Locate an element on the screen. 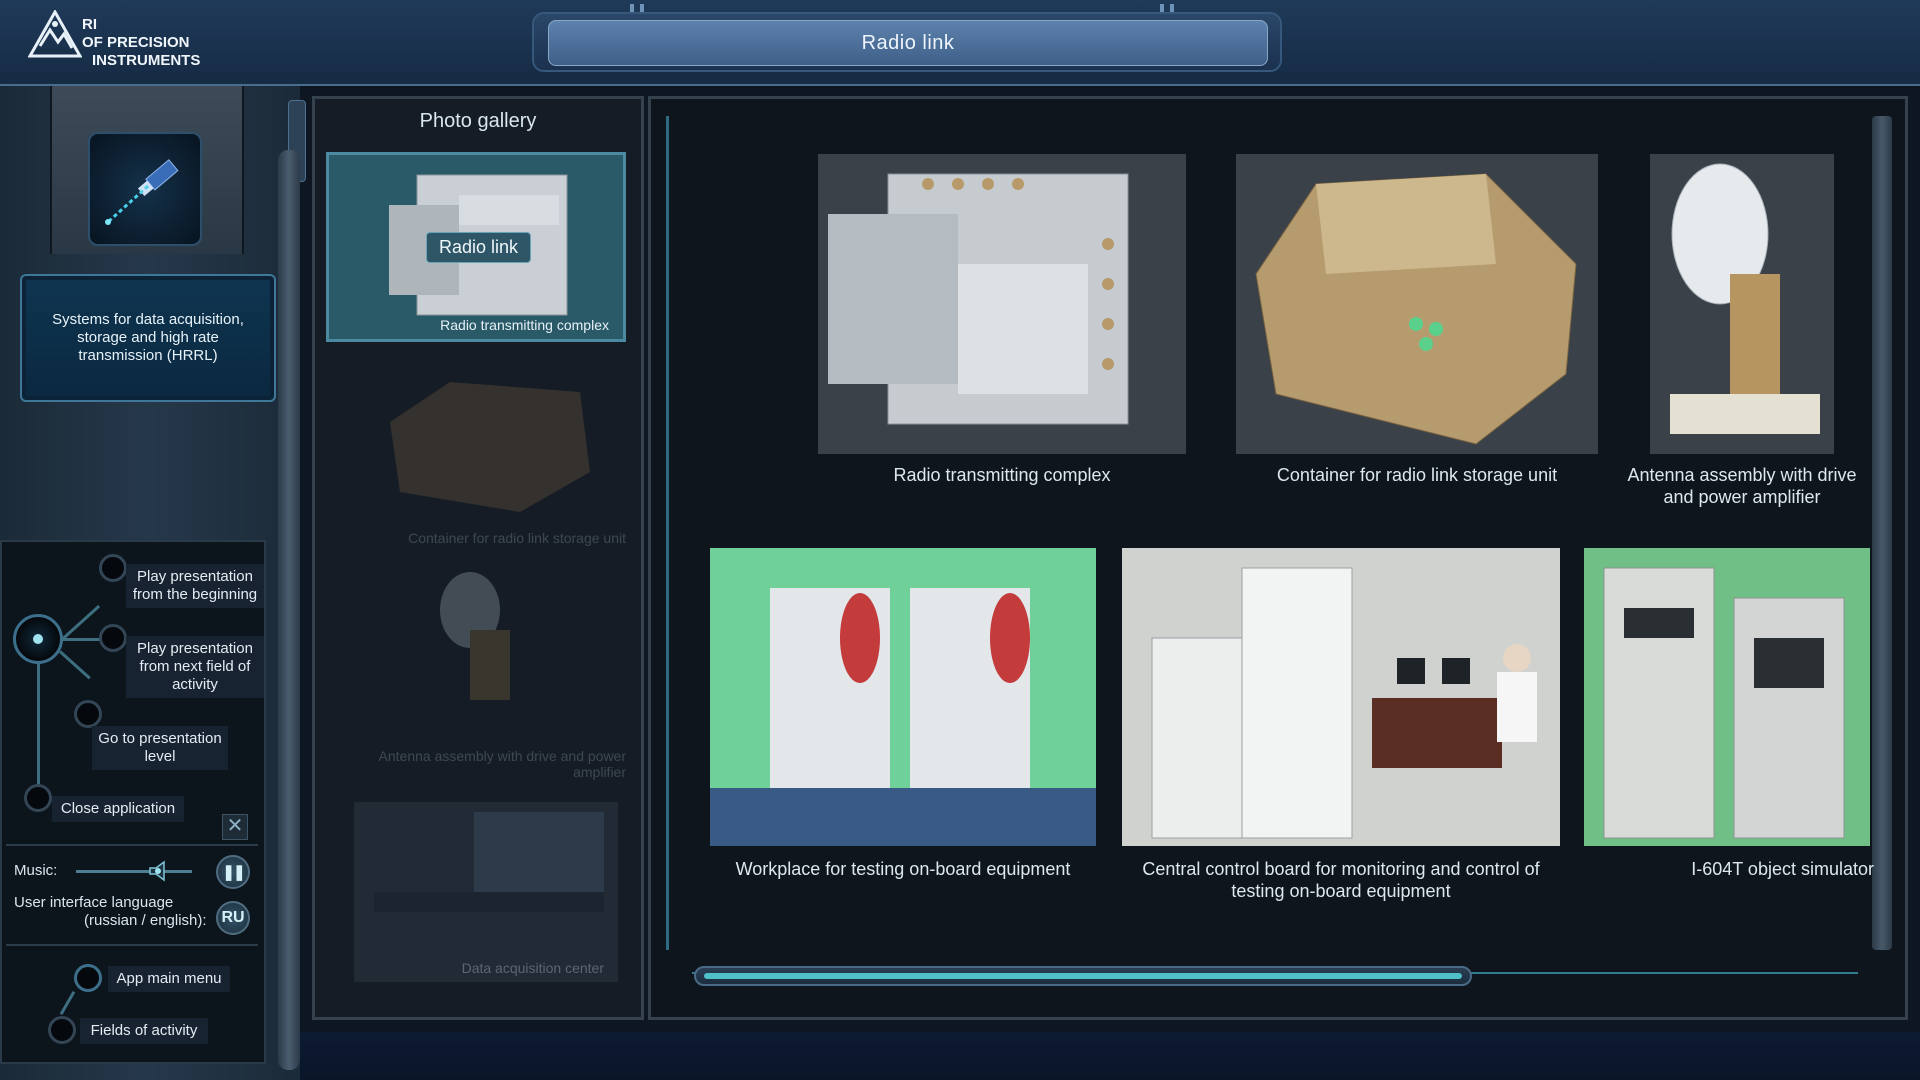 The height and width of the screenshot is (1080, 1920). pause-icon: ❚❚ is located at coordinates (233, 872).